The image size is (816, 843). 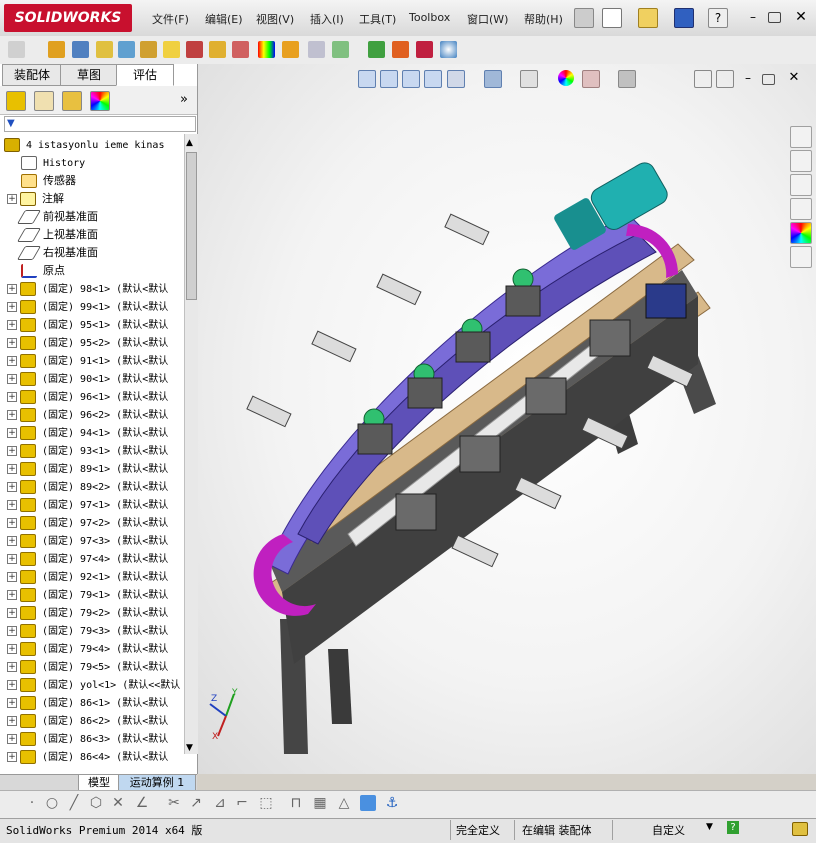 What do you see at coordinates (456, 79) in the screenshot?
I see `view-orientation-icon` at bounding box center [456, 79].